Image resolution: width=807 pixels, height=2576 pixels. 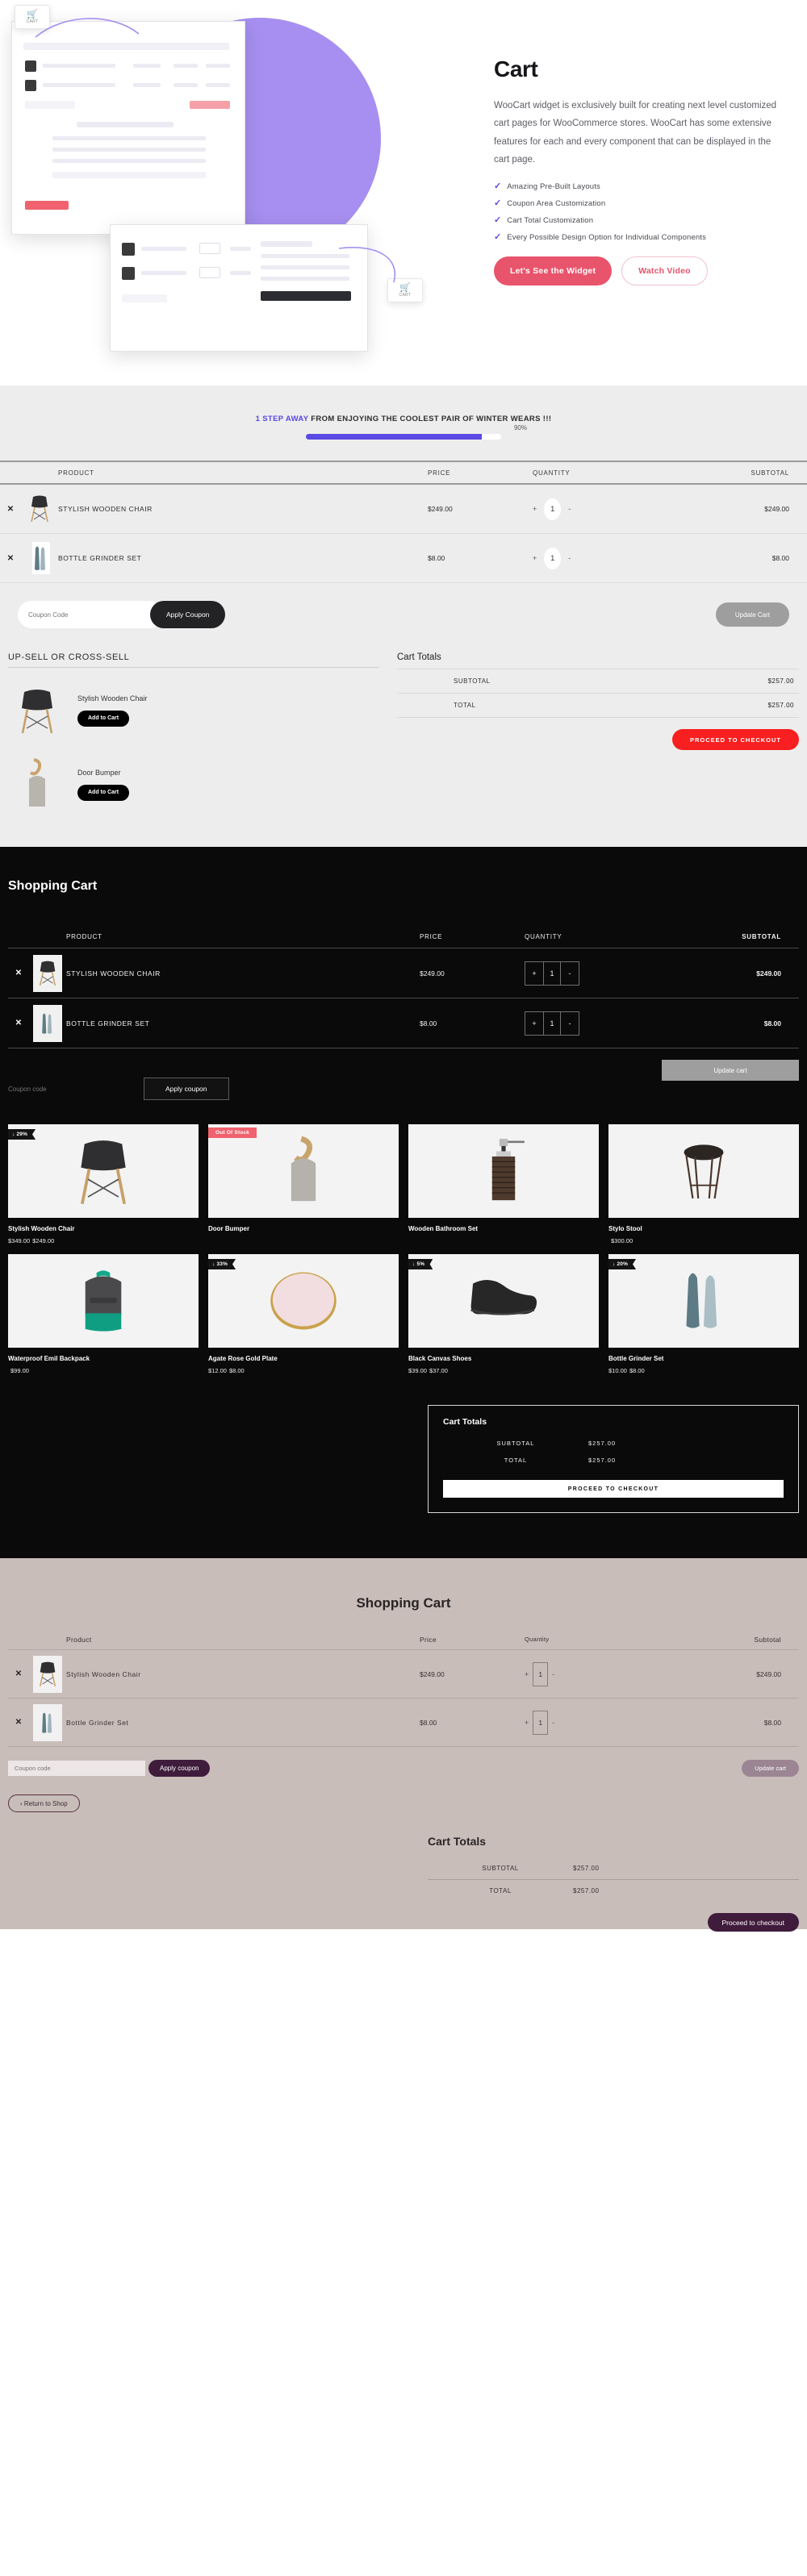 I want to click on product-card: Wooden Bathroom Set, so click(x=504, y=1184).